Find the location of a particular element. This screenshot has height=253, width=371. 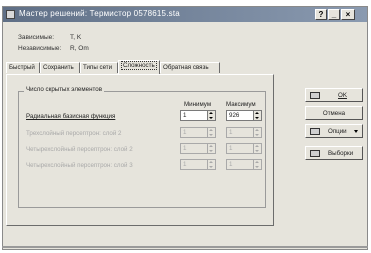

ok-button: OK is located at coordinates (334, 95).